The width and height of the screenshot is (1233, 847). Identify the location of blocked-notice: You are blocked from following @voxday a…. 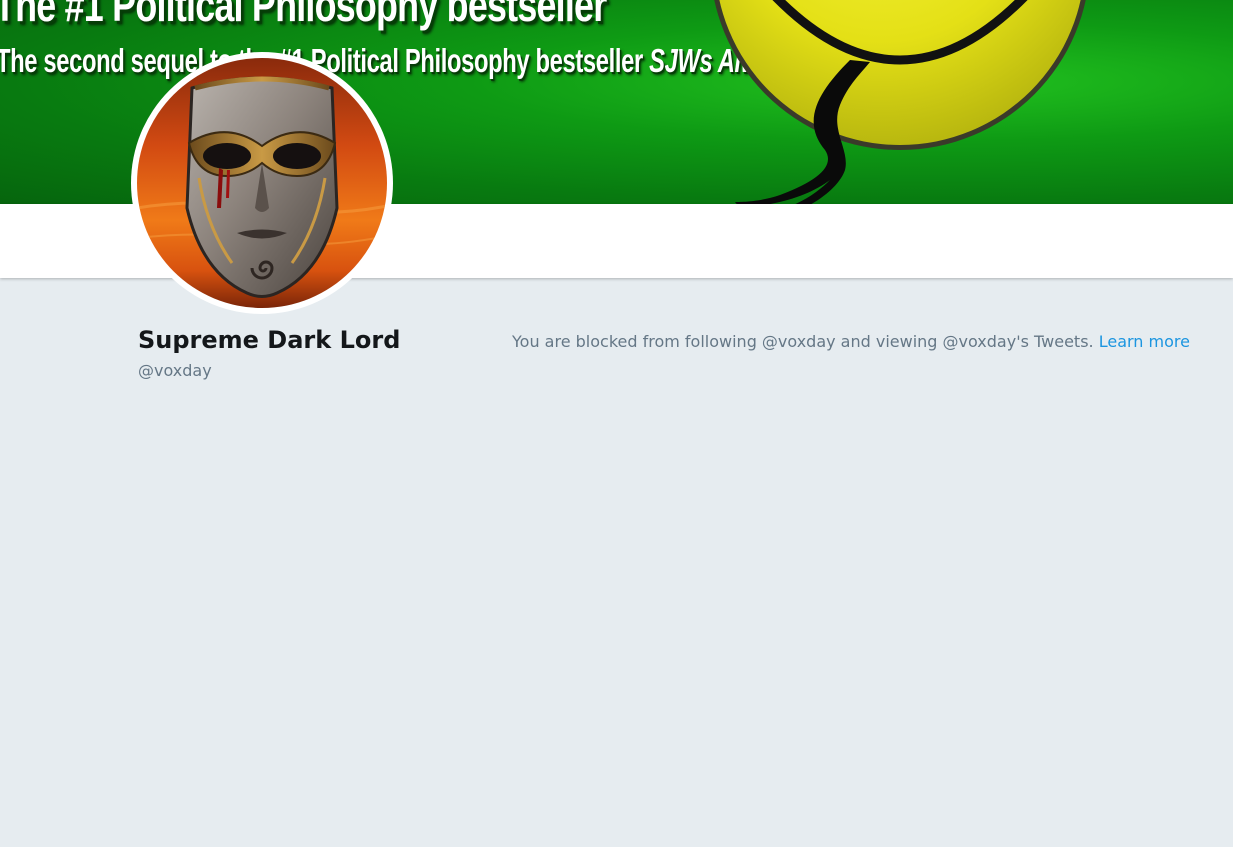
(851, 341).